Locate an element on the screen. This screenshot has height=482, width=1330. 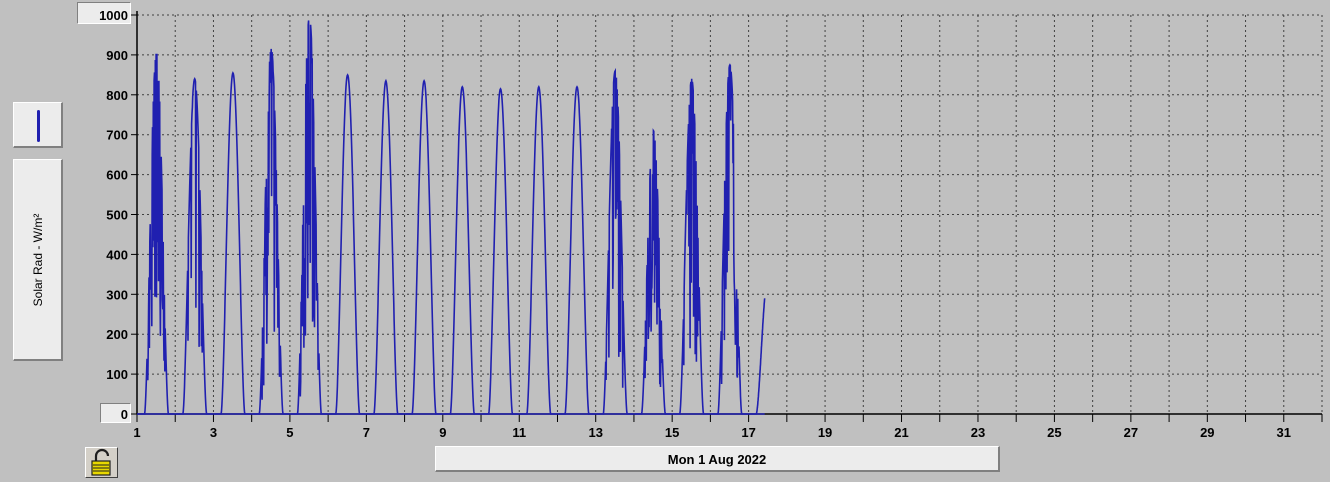
date-navigator: Mon 1 Aug 2022 is located at coordinates (717, 459).